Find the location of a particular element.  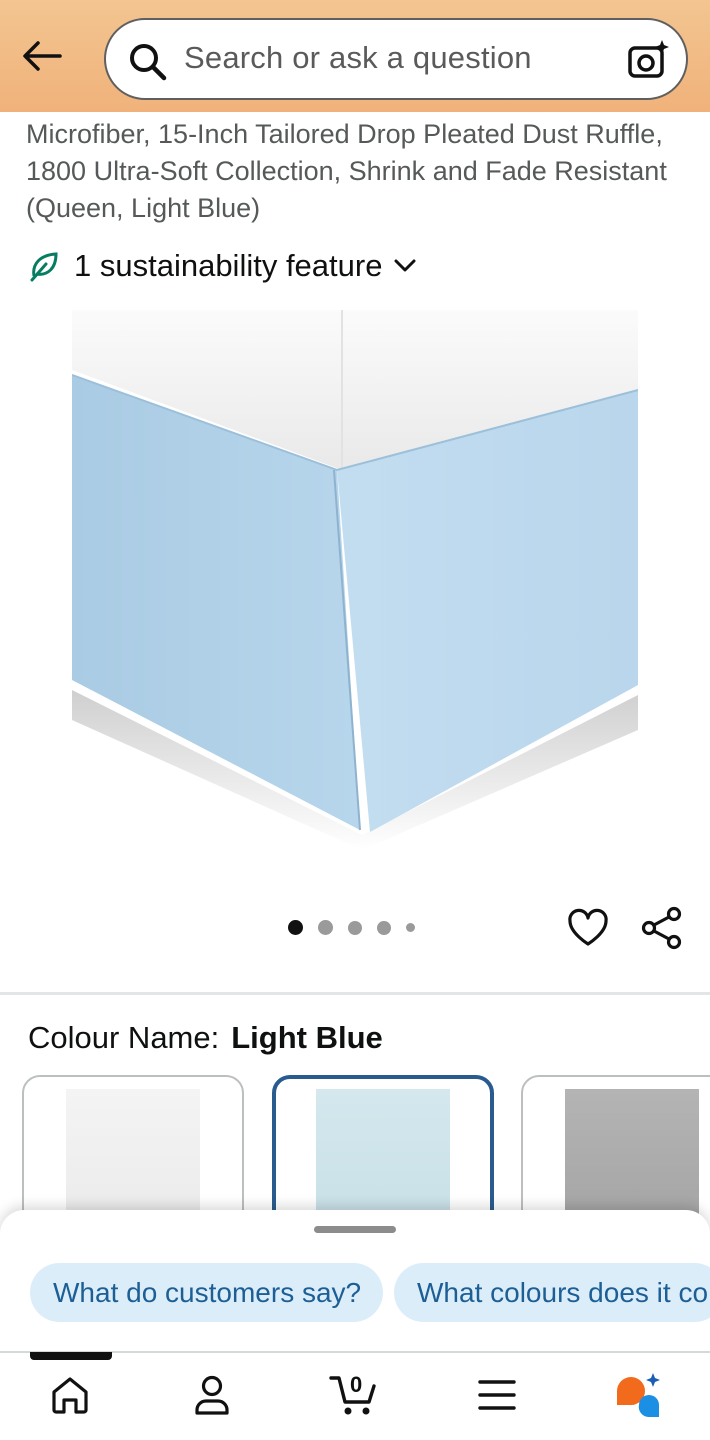

active-tab-indicator is located at coordinates (71, 1356).